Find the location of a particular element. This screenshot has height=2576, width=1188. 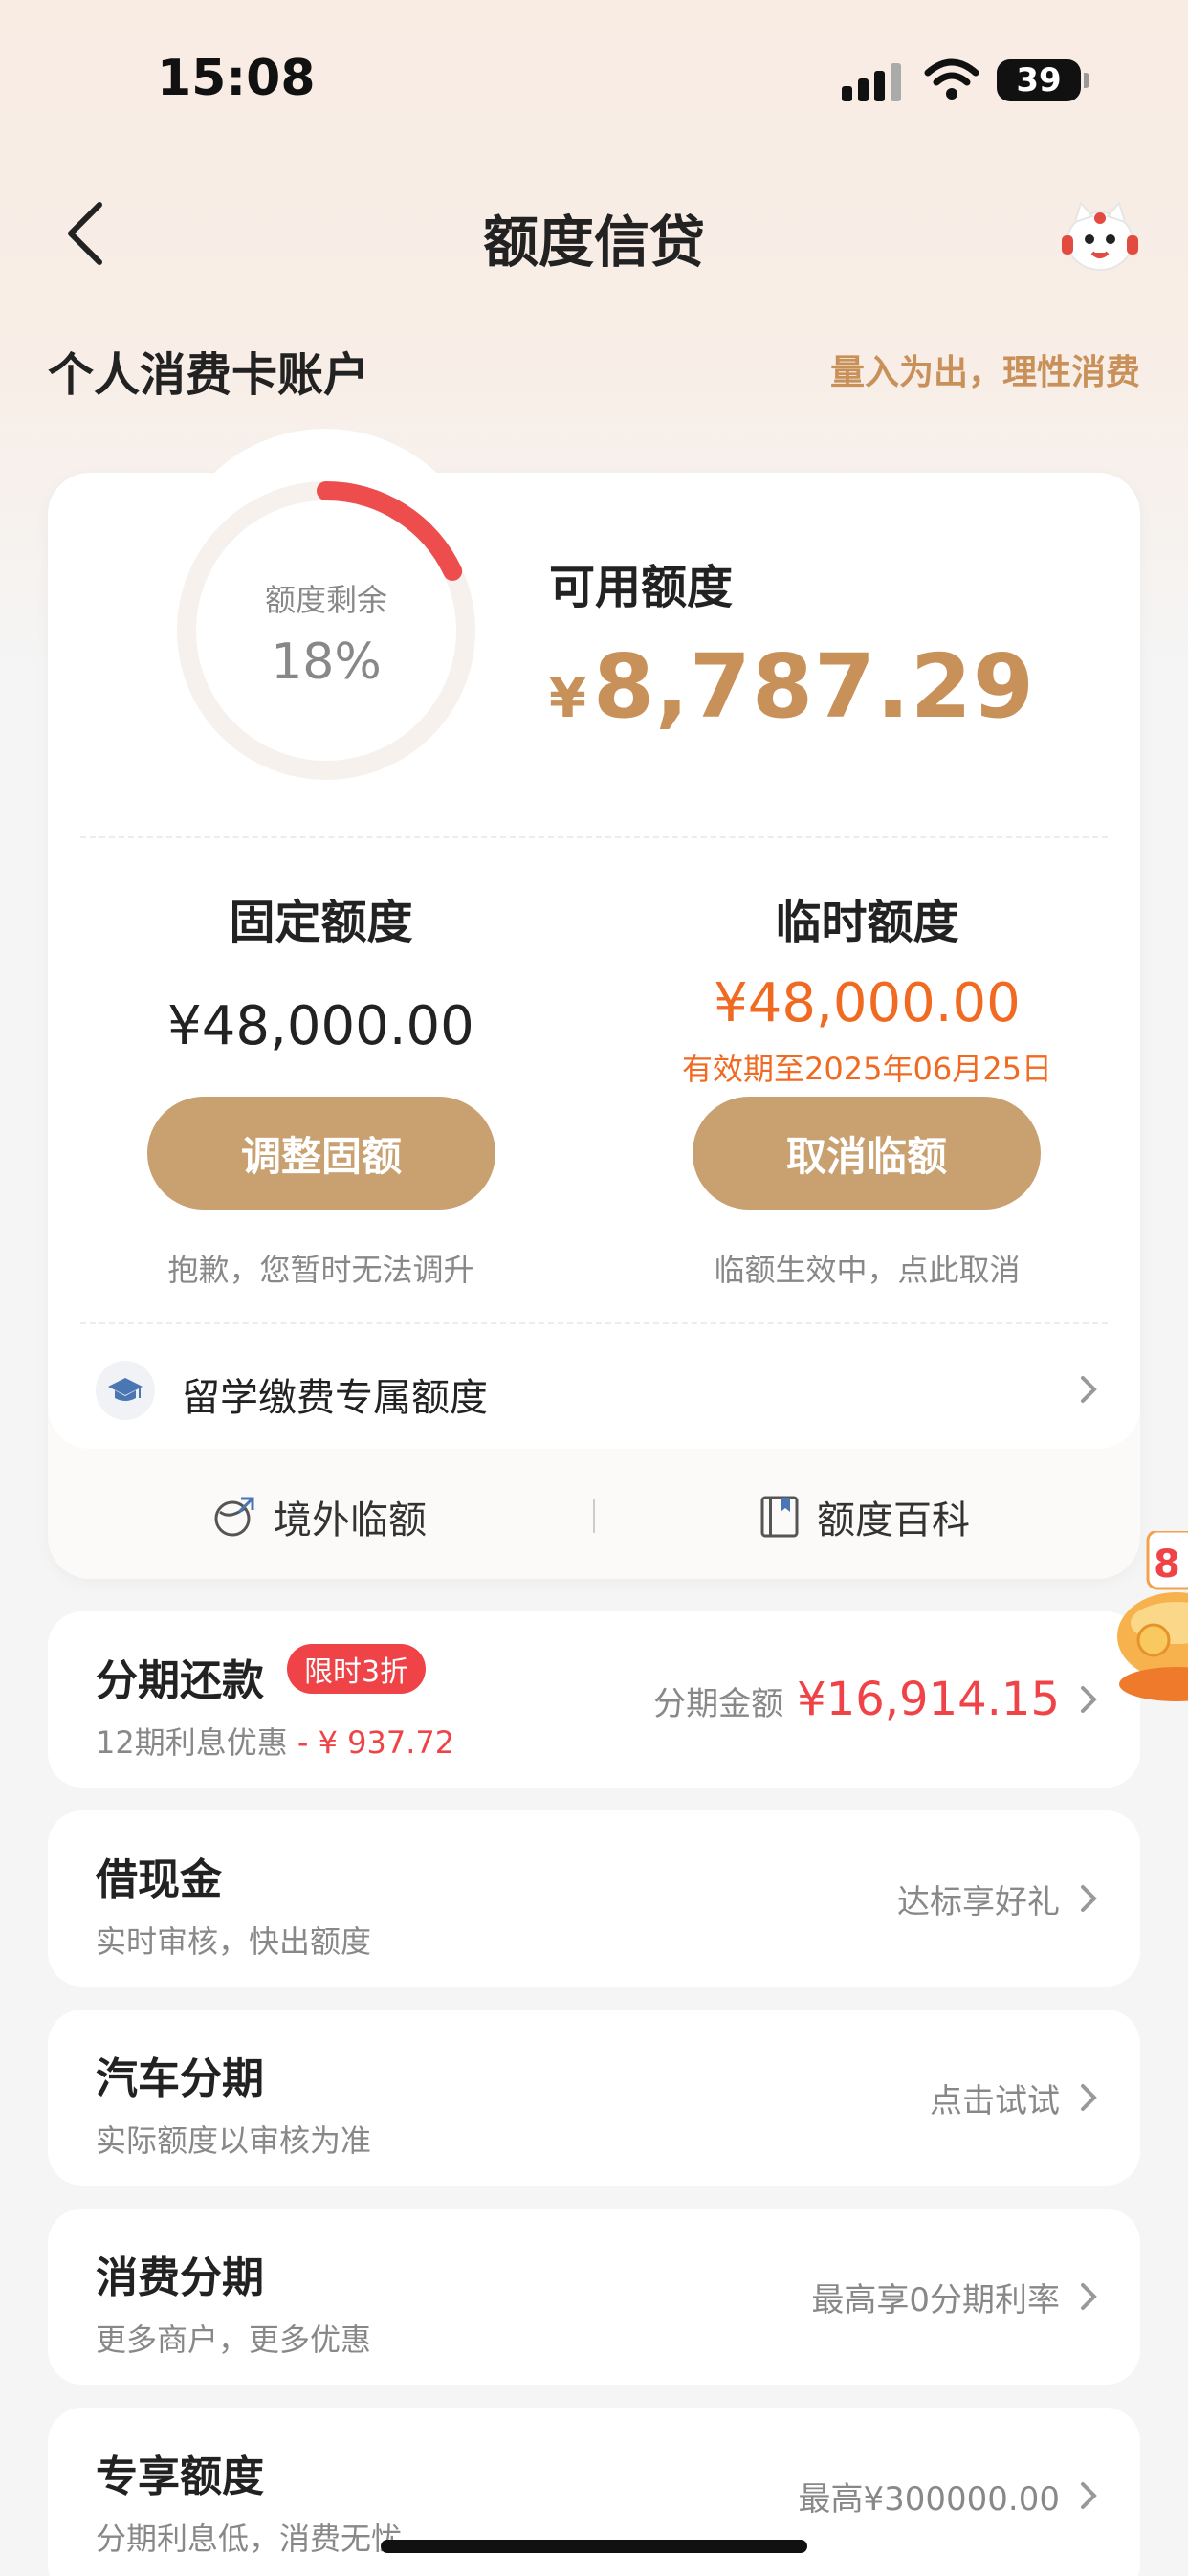

promo-floating-gift-icon: 8 is located at coordinates (1149, 1633).